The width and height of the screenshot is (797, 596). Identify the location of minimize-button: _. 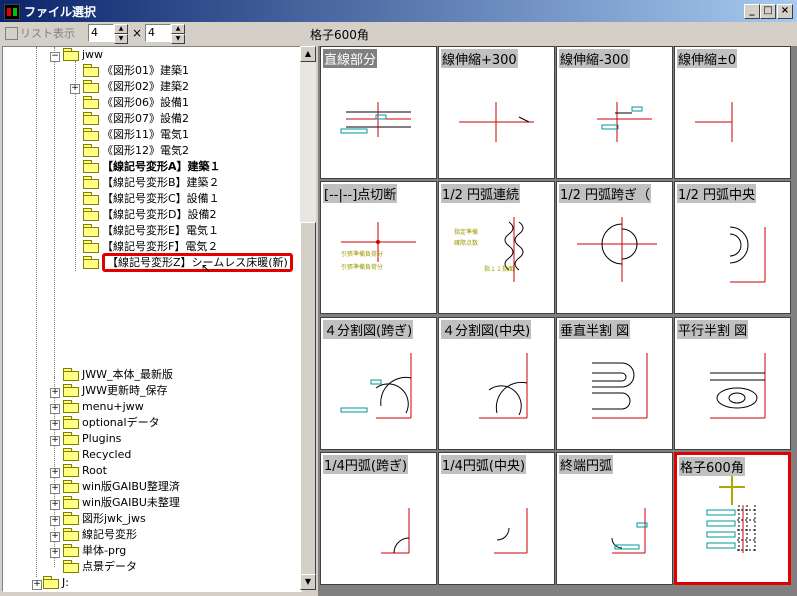
(752, 11).